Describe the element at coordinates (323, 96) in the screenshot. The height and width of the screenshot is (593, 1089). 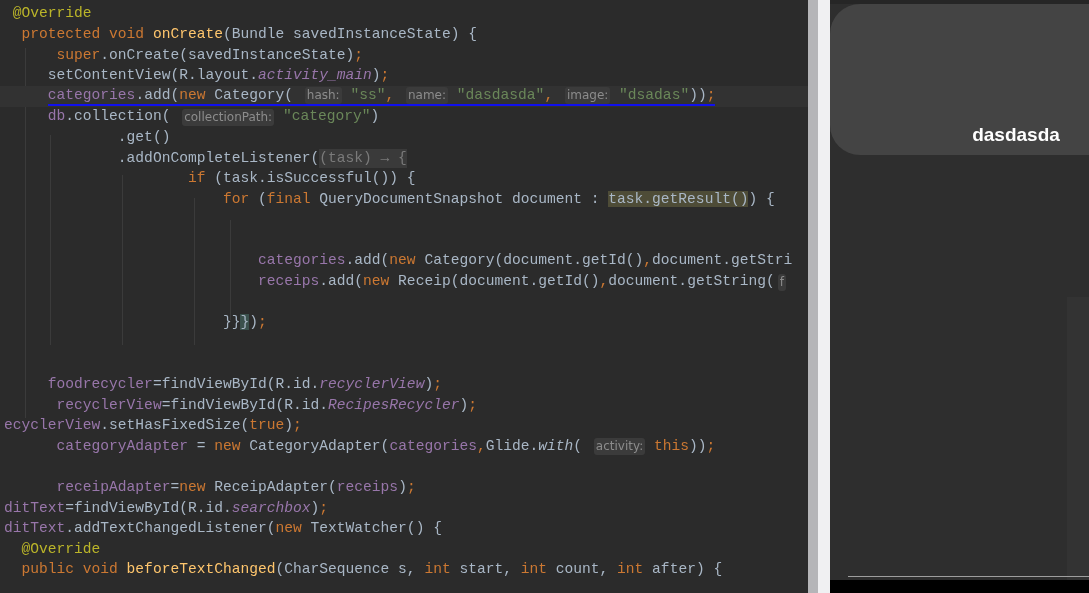
I see `parameter-hint: hash:` at that location.